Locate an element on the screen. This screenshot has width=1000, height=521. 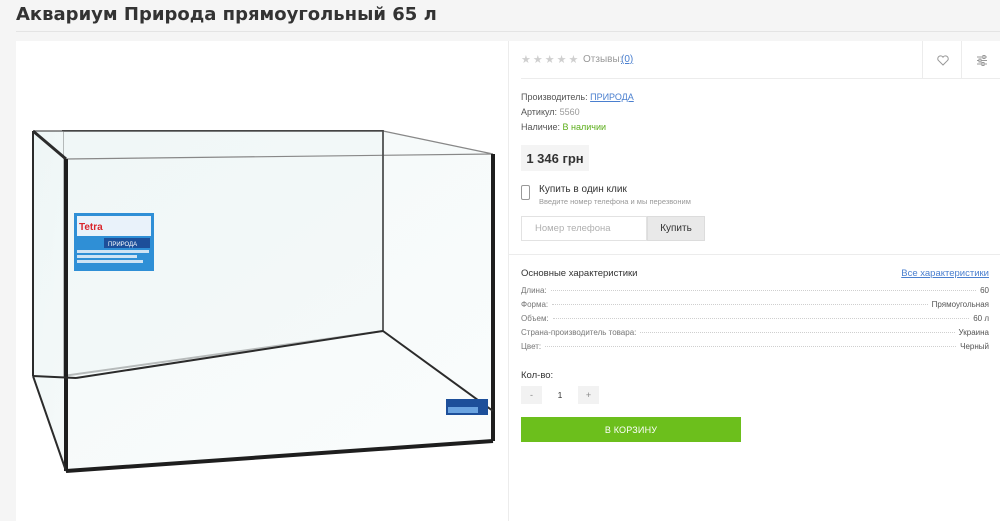
availability-row: Наличие: В наличии is located at coordinates (563, 127).